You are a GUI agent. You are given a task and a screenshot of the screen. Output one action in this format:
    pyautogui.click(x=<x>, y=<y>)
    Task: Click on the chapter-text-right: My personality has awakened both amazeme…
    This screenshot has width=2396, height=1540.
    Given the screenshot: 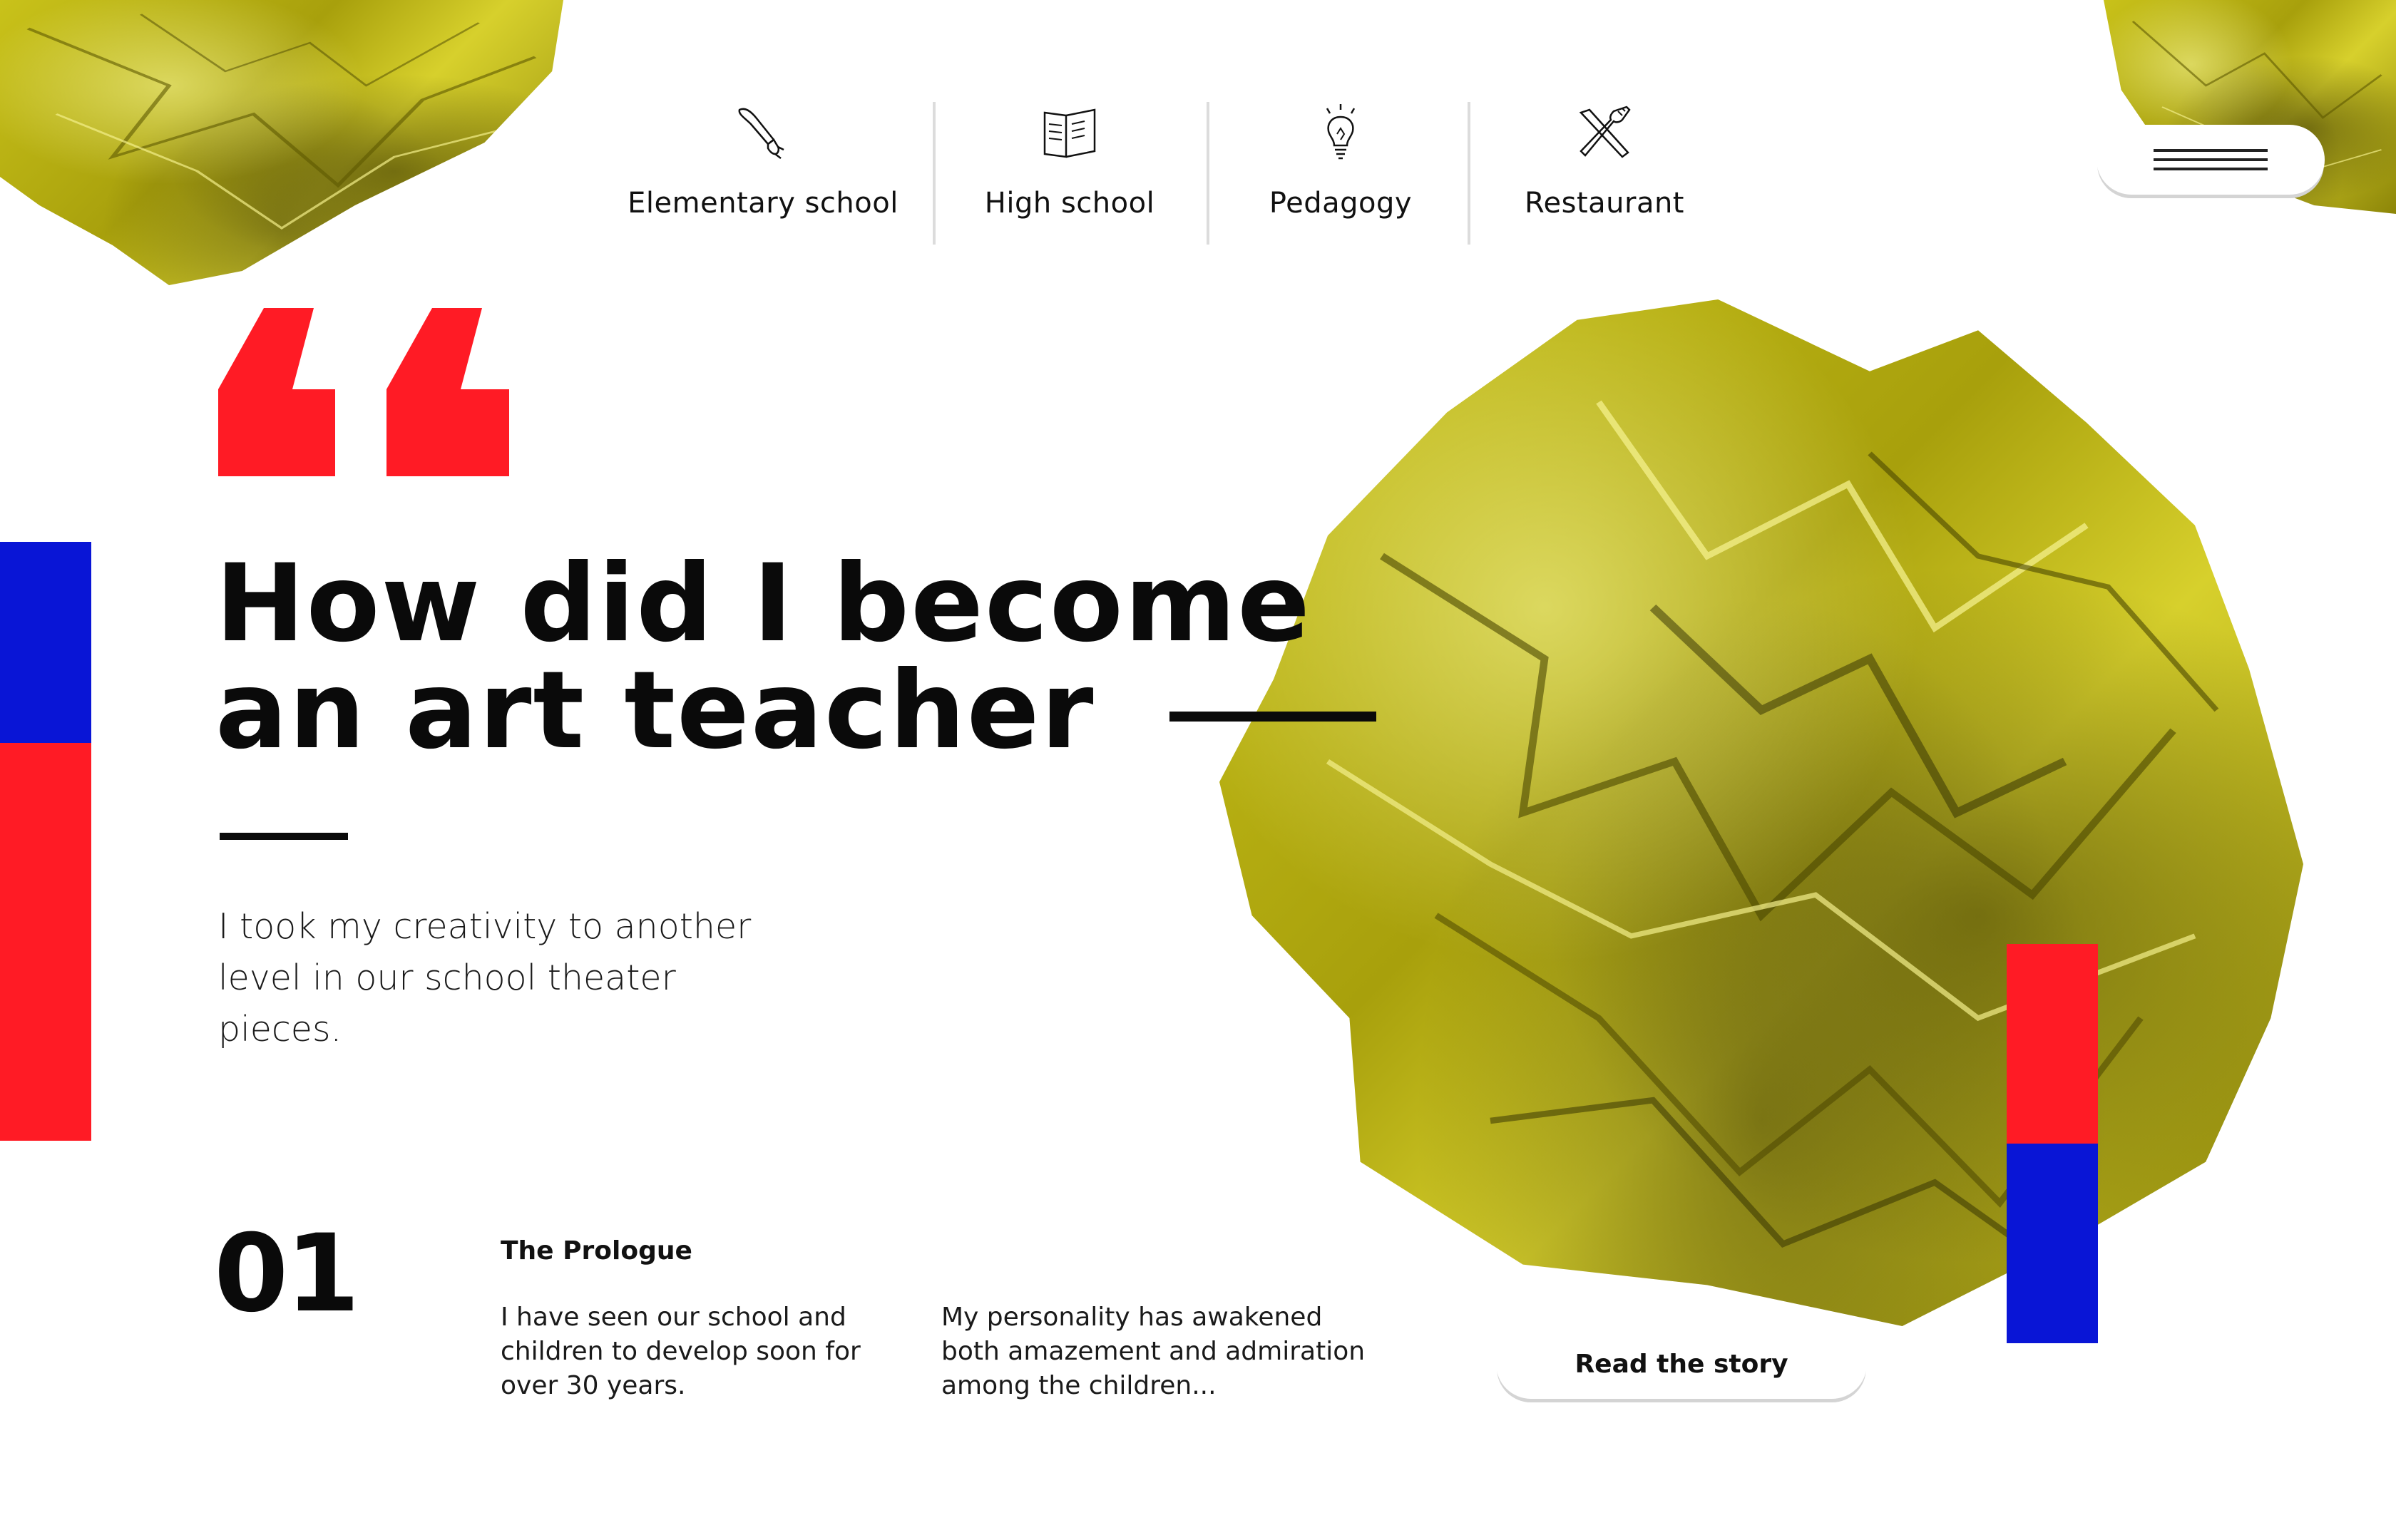 What is the action you would take?
    pyautogui.click(x=1153, y=1351)
    